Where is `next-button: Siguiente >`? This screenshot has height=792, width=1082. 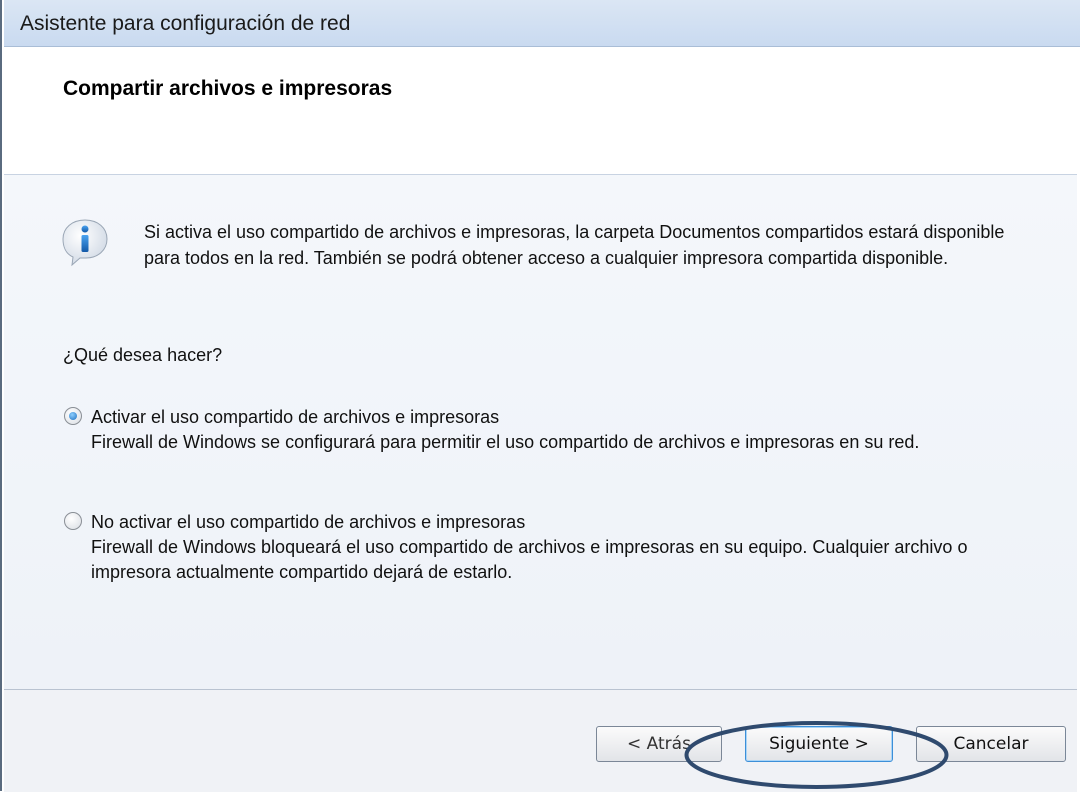
next-button: Siguiente > is located at coordinates (819, 744).